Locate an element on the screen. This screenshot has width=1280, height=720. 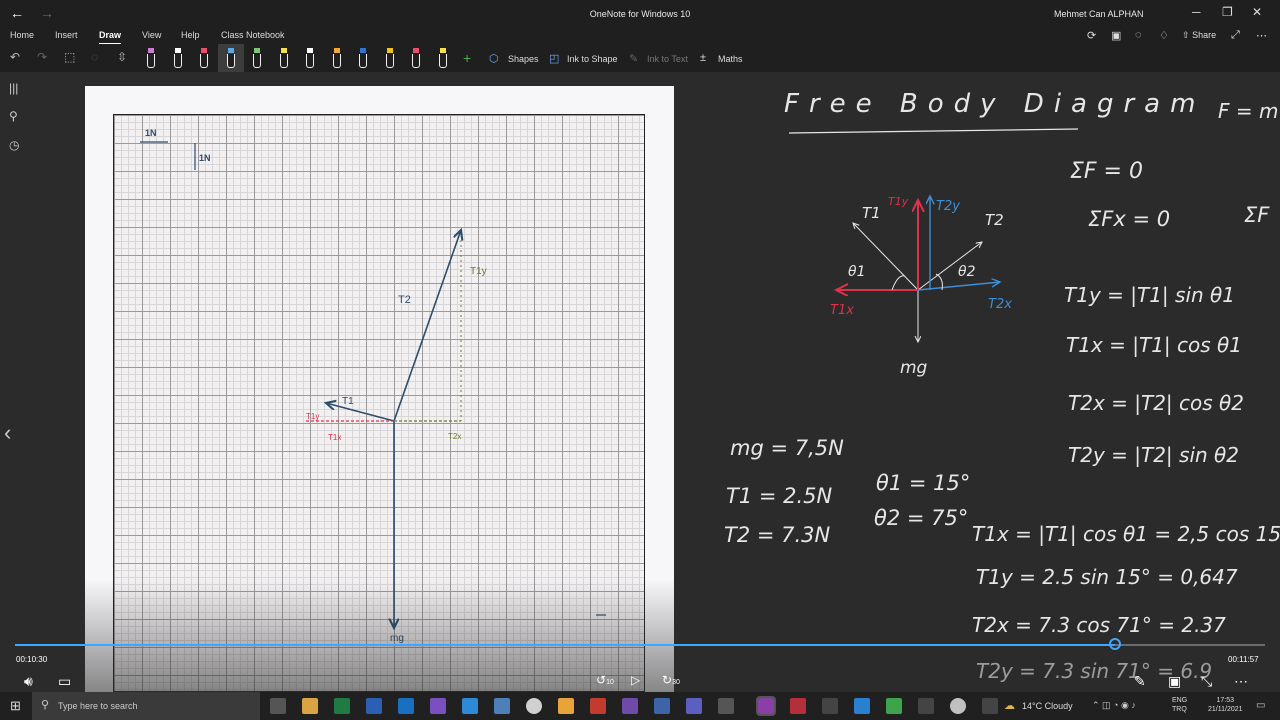
notification-icon: ▭ is located at coordinates (1260, 705).